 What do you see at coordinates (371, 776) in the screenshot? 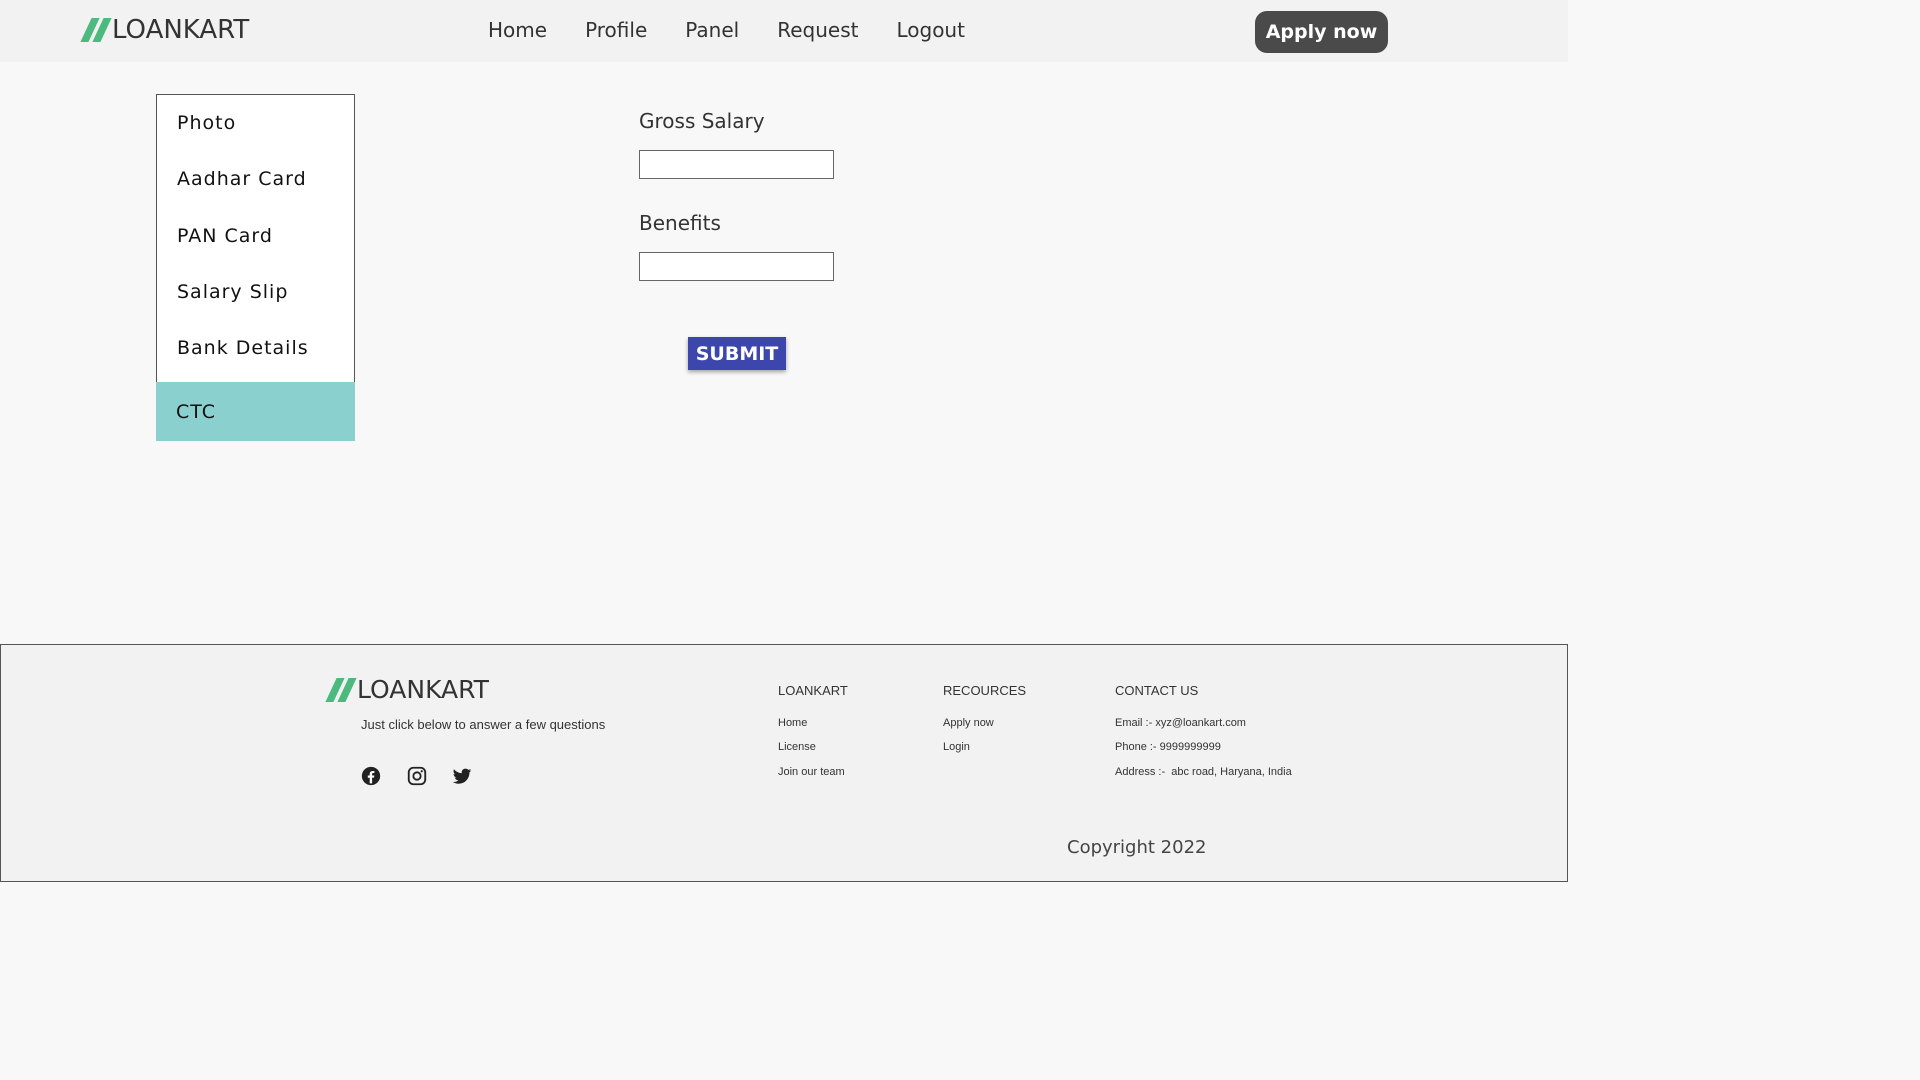
I see `facebook-icon` at bounding box center [371, 776].